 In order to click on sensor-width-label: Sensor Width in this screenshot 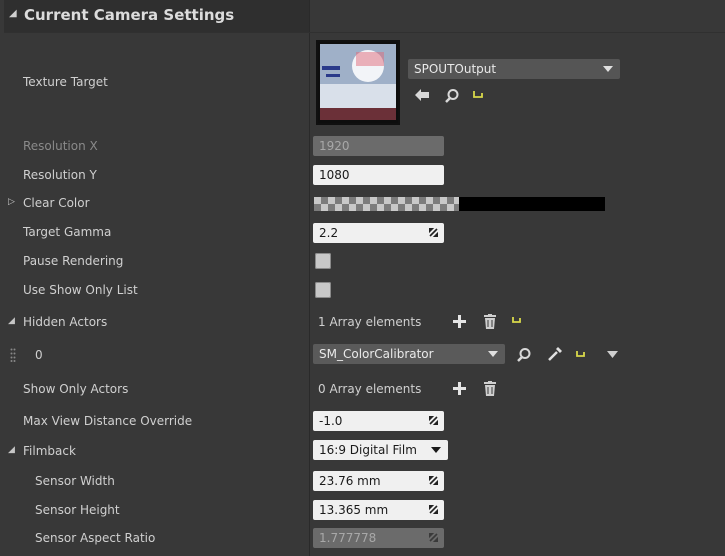, I will do `click(75, 481)`.